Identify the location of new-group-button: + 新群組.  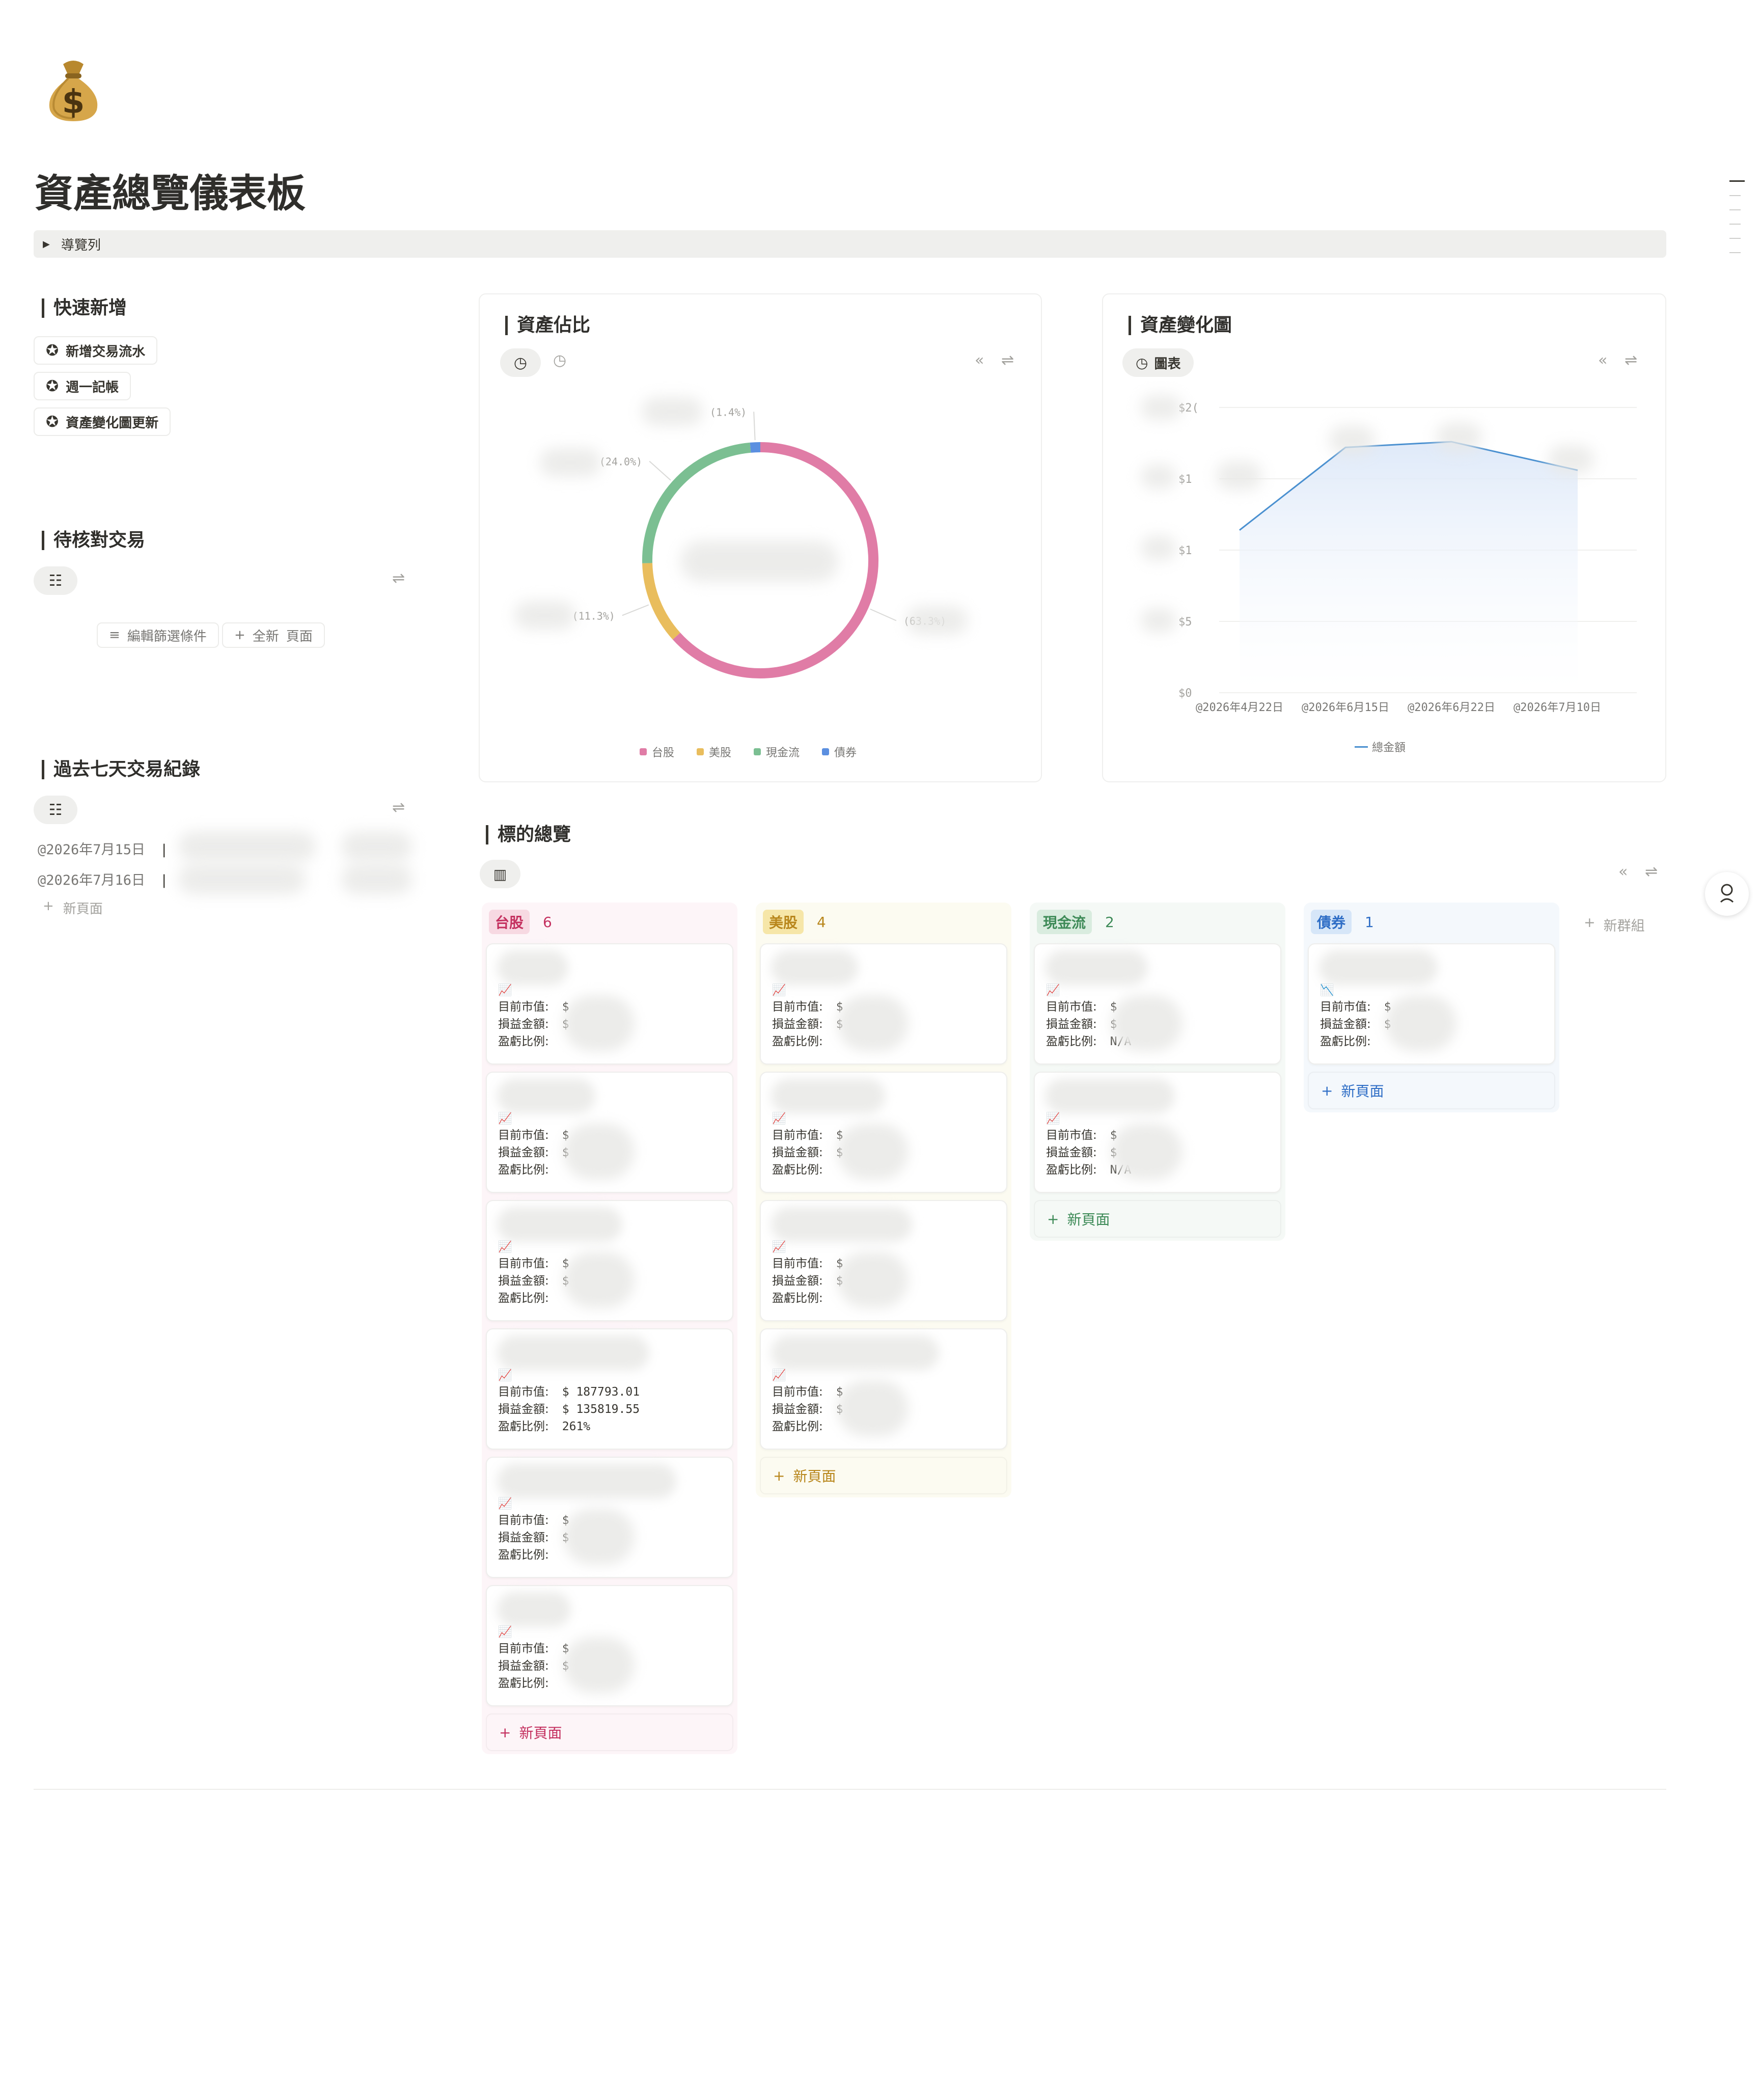
(1615, 925).